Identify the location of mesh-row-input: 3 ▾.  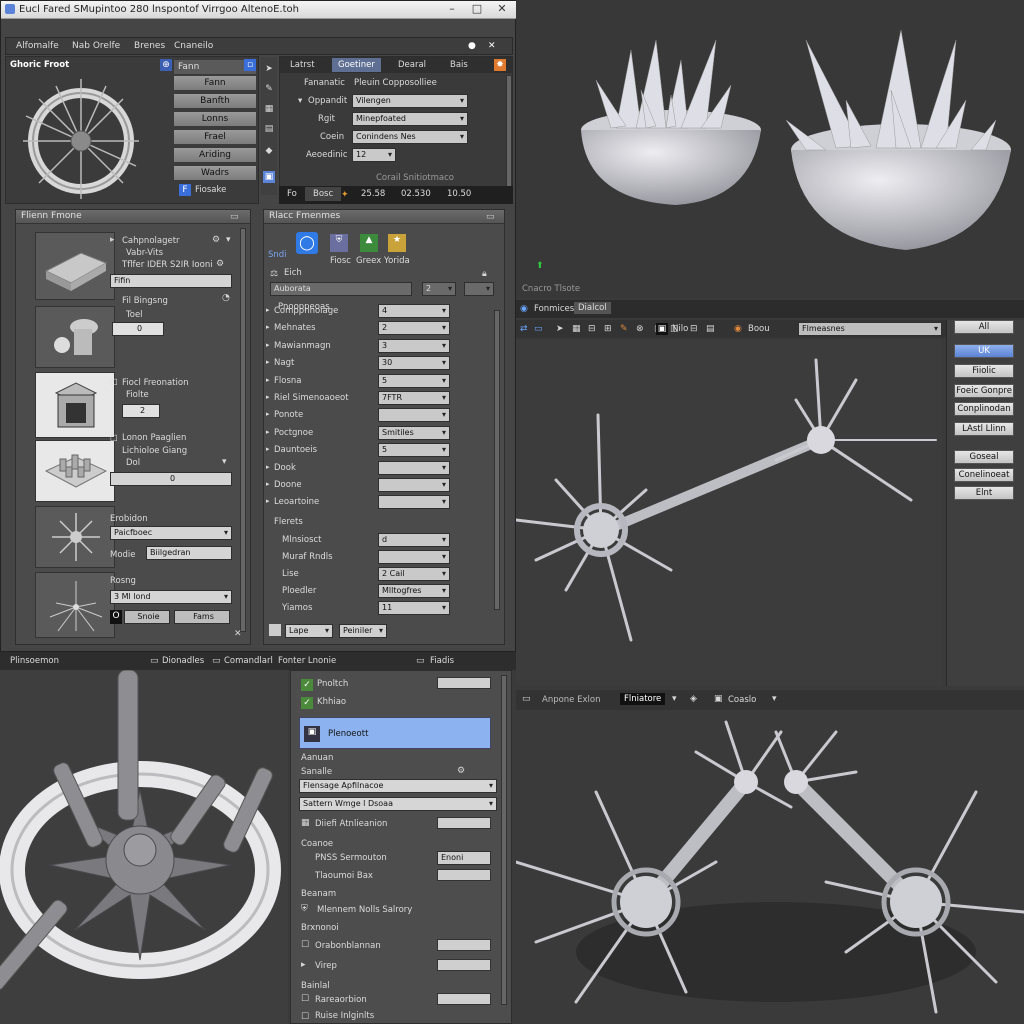
(414, 345).